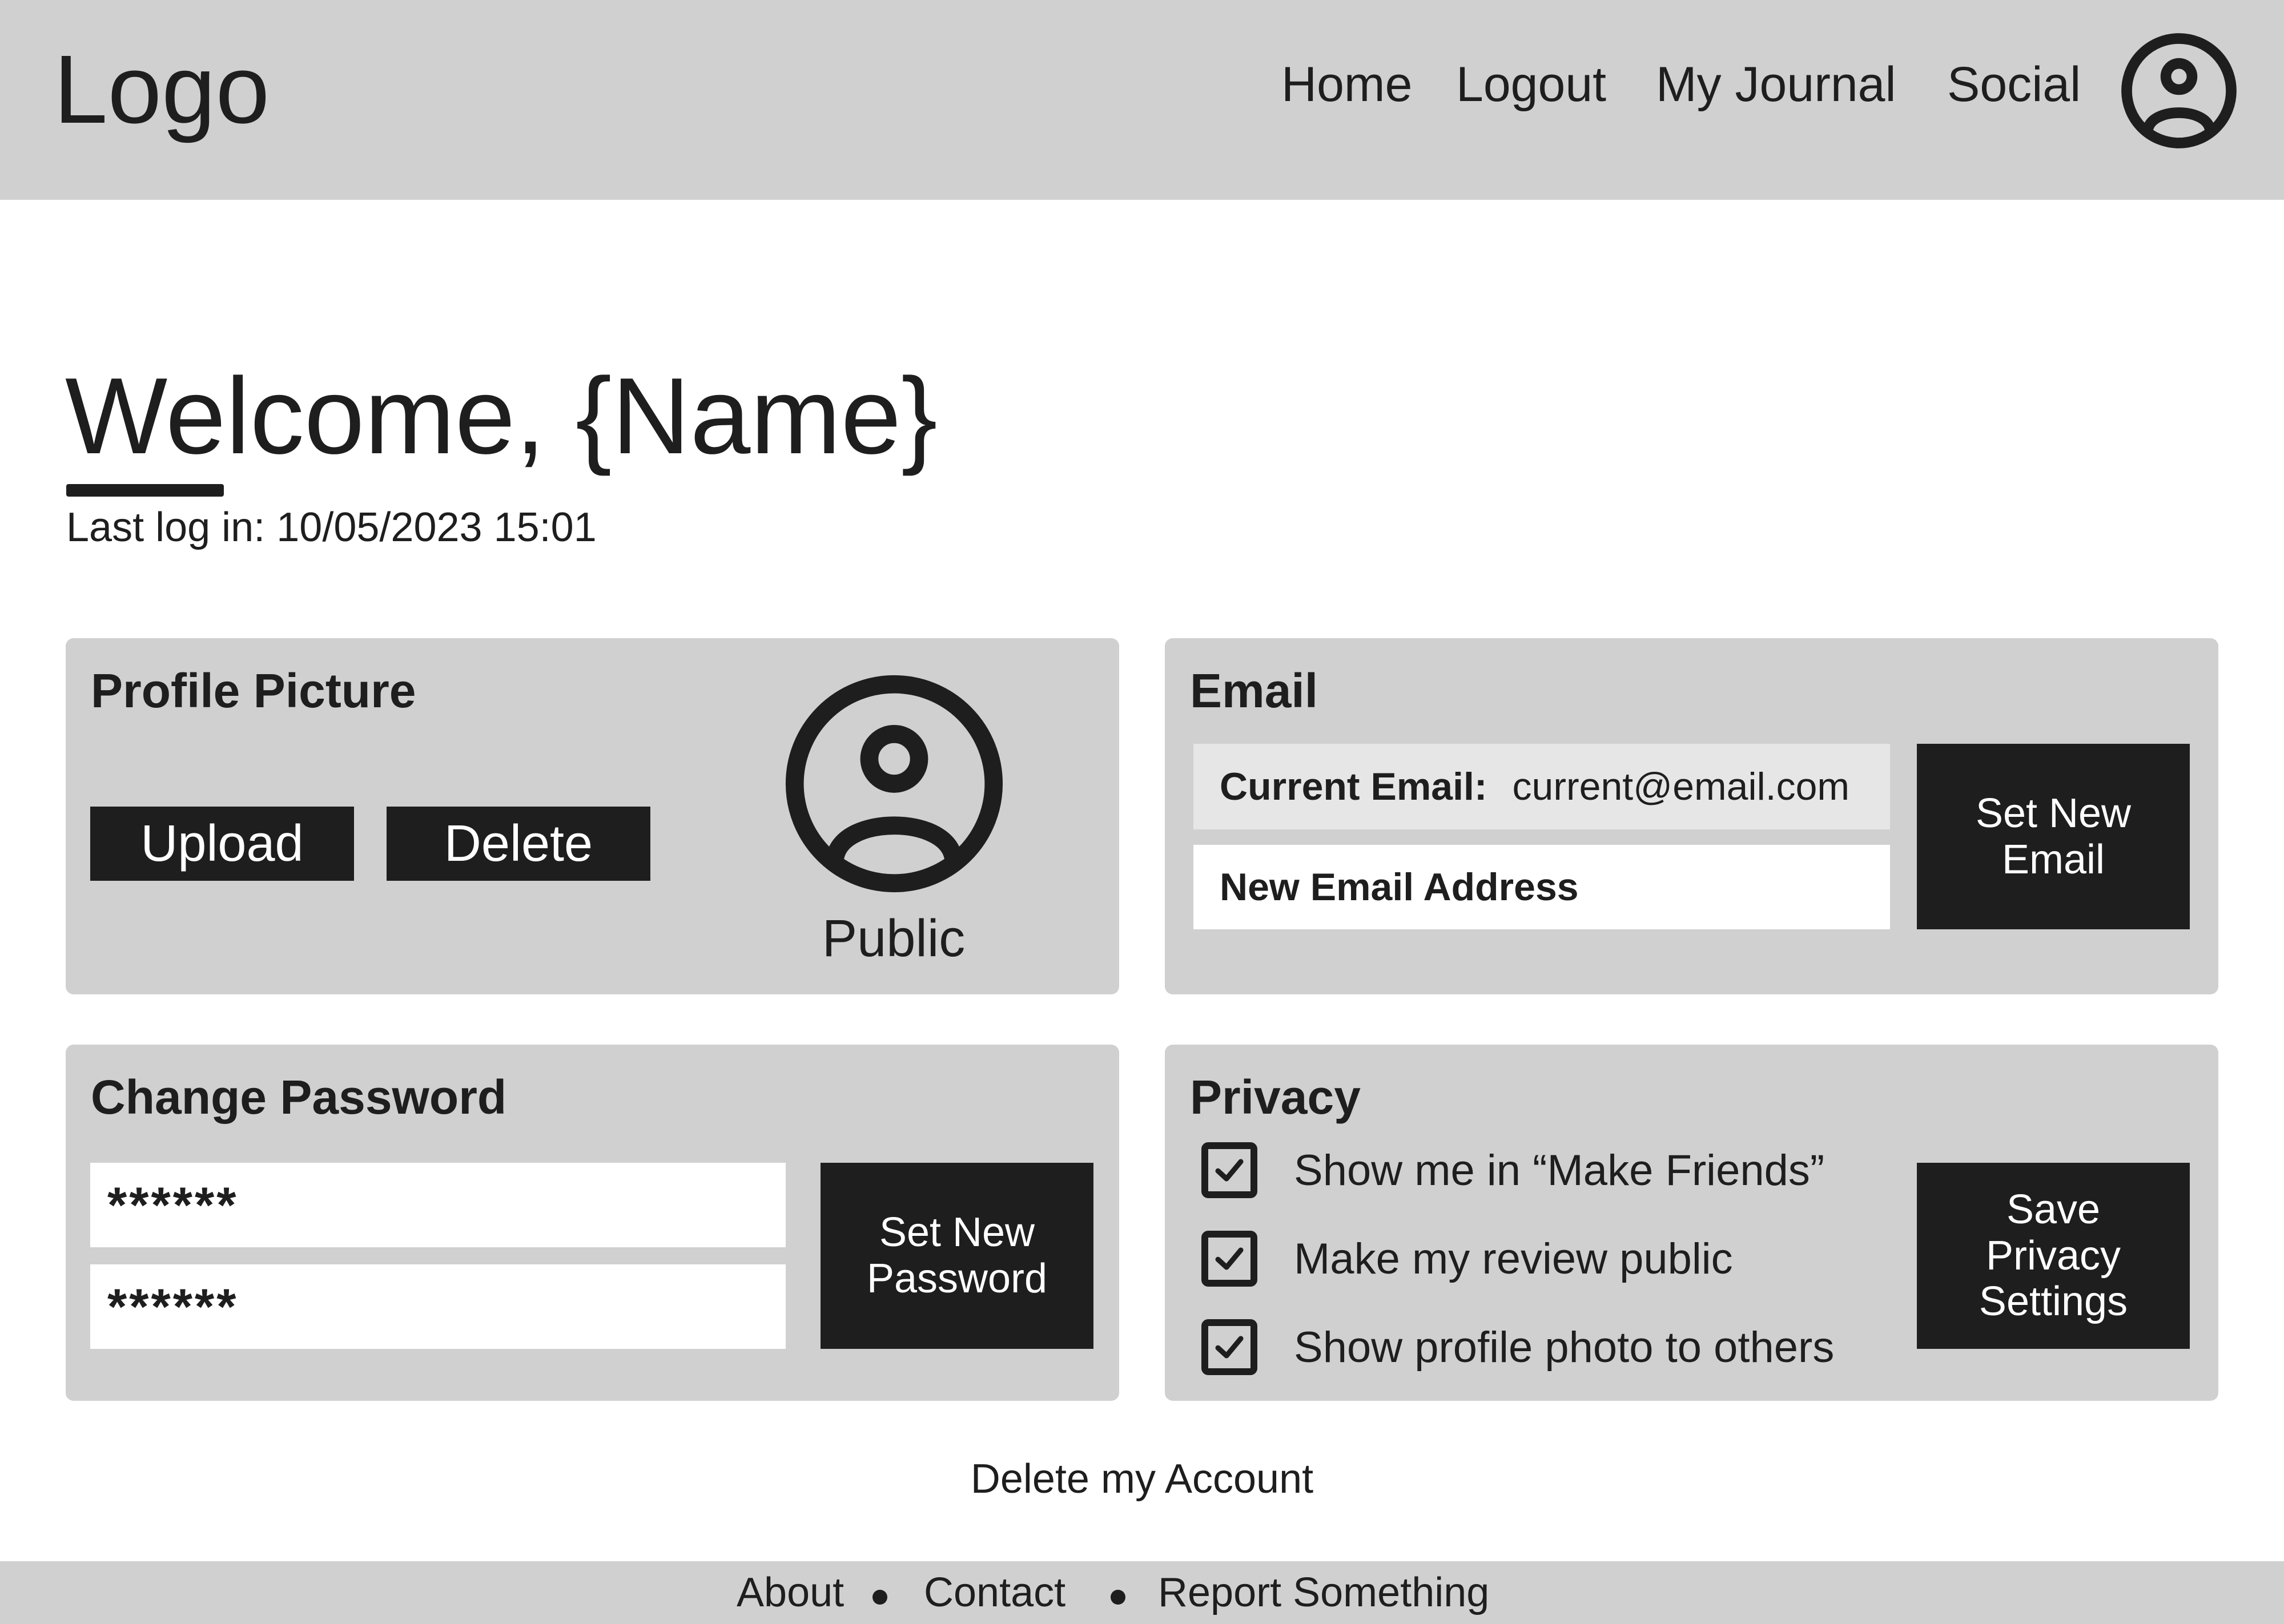 Image resolution: width=2284 pixels, height=1624 pixels. What do you see at coordinates (1564, 1348) in the screenshot?
I see `privacy-option-label: Show profile photo to others` at bounding box center [1564, 1348].